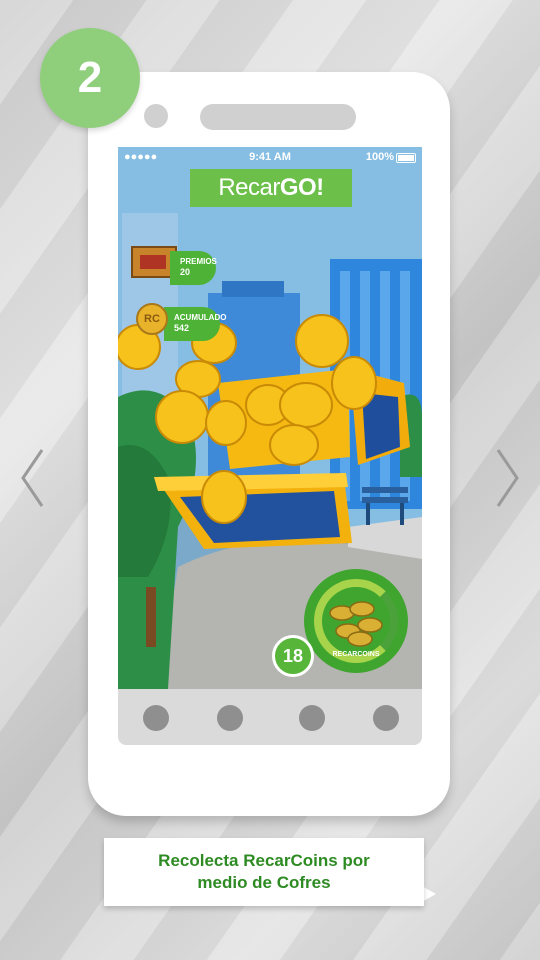 The width and height of the screenshot is (540, 960). What do you see at coordinates (152, 319) in the screenshot?
I see `rc-coin-icon: RC` at bounding box center [152, 319].